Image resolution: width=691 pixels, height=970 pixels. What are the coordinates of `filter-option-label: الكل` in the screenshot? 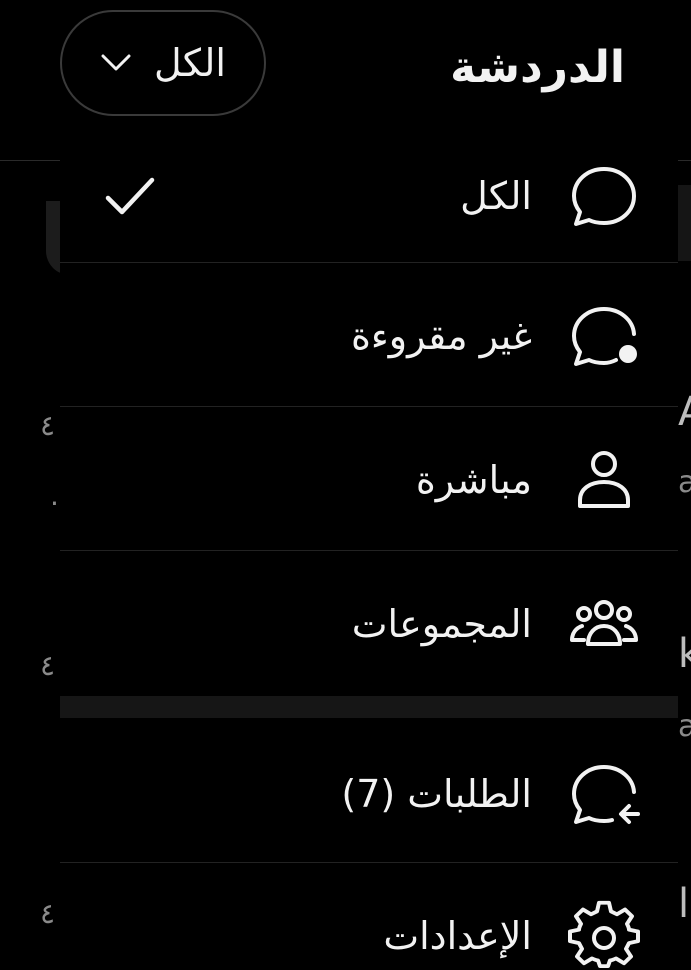 It's located at (496, 196).